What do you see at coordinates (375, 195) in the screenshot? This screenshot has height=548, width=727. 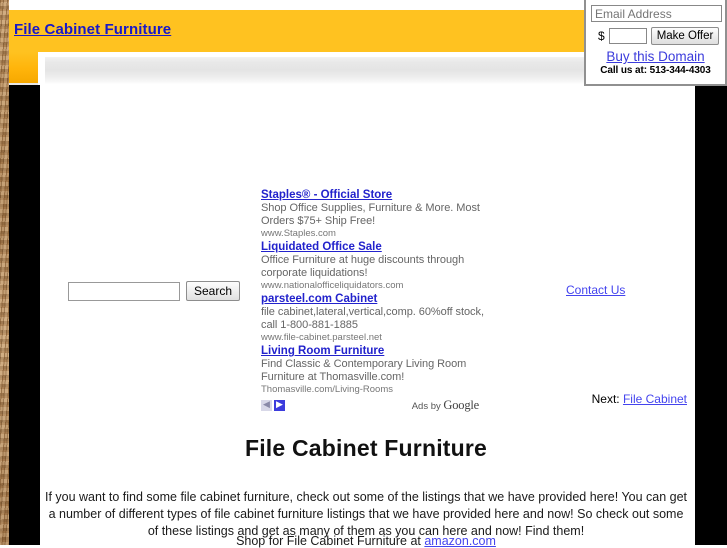 I see `ad-title-link: Staples® - Official Store` at bounding box center [375, 195].